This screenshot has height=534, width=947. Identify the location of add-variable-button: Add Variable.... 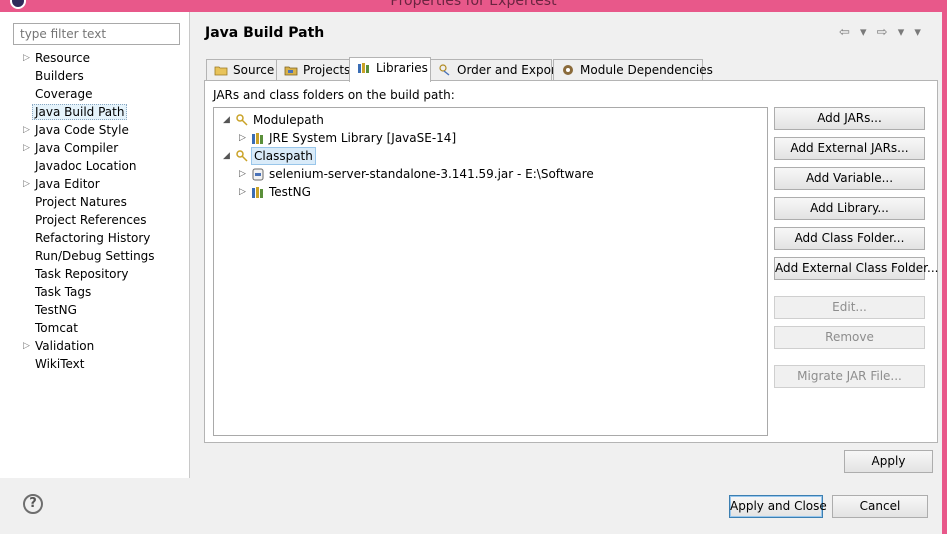
(849, 178).